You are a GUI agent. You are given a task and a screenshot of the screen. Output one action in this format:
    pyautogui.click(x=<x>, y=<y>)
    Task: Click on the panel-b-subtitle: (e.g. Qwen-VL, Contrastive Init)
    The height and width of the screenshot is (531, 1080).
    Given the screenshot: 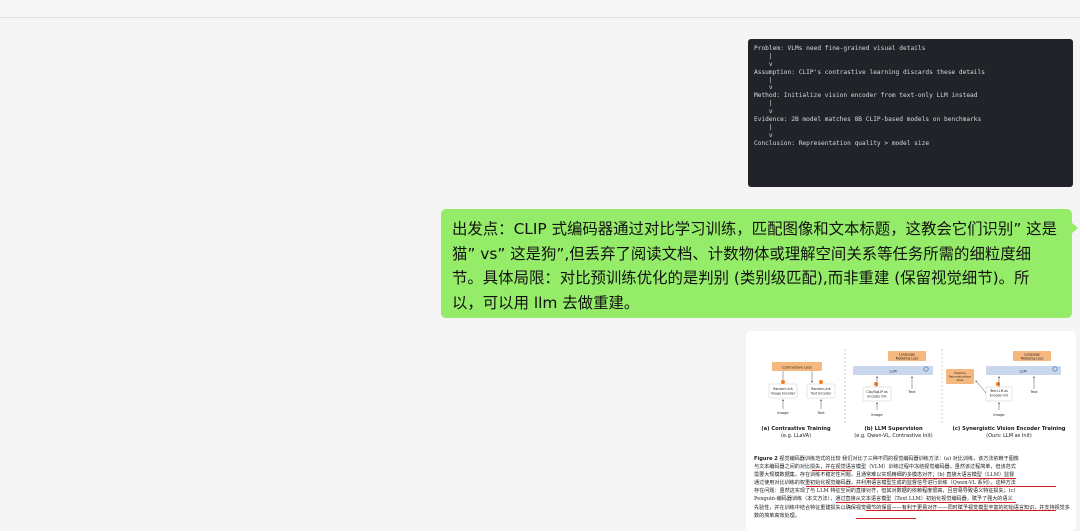 What is the action you would take?
    pyautogui.click(x=893, y=436)
    